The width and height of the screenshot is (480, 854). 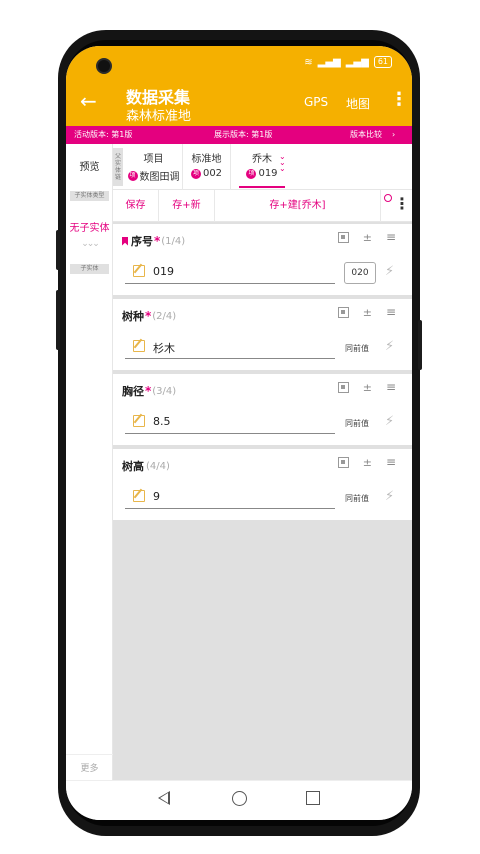 I want to click on field-value: 8.5, so click(x=162, y=421).